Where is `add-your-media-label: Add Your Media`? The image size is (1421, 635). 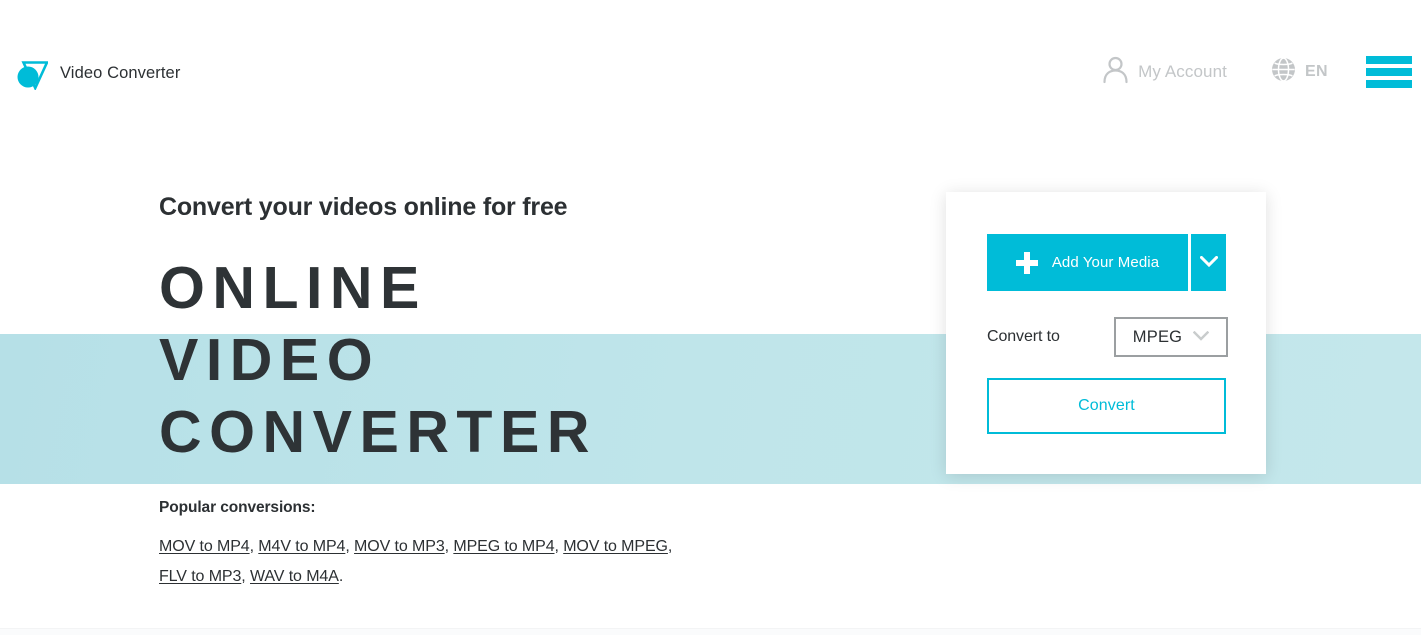
add-your-media-label: Add Your Media is located at coordinates (1105, 262).